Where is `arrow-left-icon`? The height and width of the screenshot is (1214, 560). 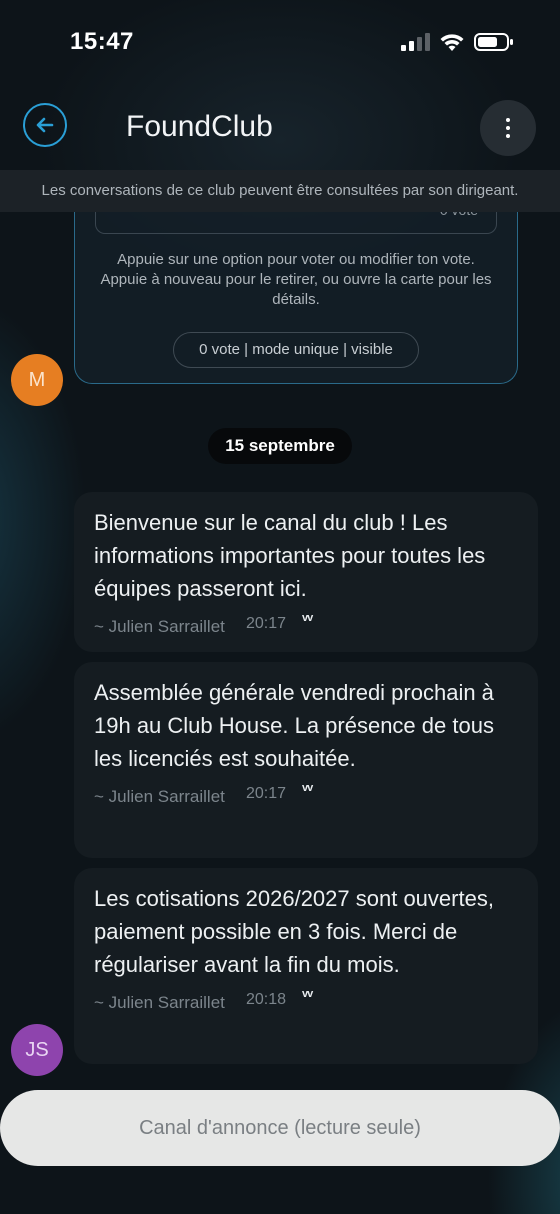 arrow-left-icon is located at coordinates (45, 125).